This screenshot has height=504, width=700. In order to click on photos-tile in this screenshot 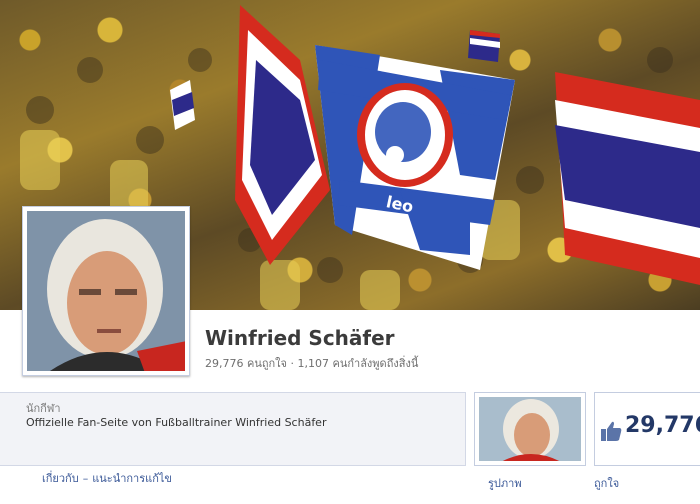, I will do `click(530, 429)`.